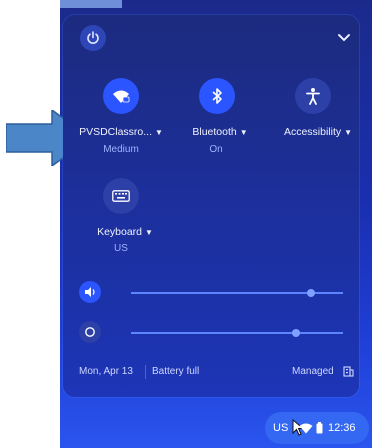 This screenshot has width=372, height=448. What do you see at coordinates (121, 132) in the screenshot?
I see `wifi-network-label: PVSDClassro... ▼` at bounding box center [121, 132].